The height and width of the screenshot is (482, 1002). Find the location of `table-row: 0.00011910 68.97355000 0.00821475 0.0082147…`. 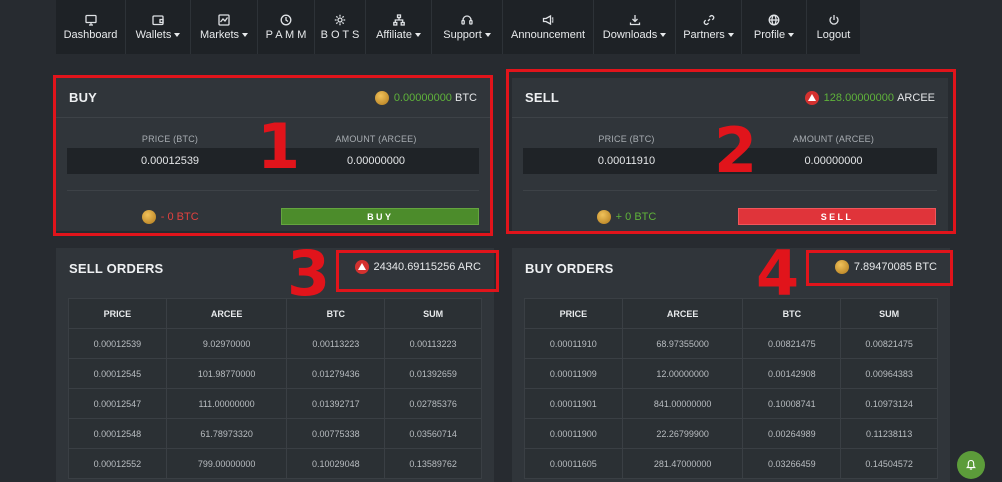

table-row: 0.00011910 68.97355000 0.00821475 0.0082147… is located at coordinates (731, 343).